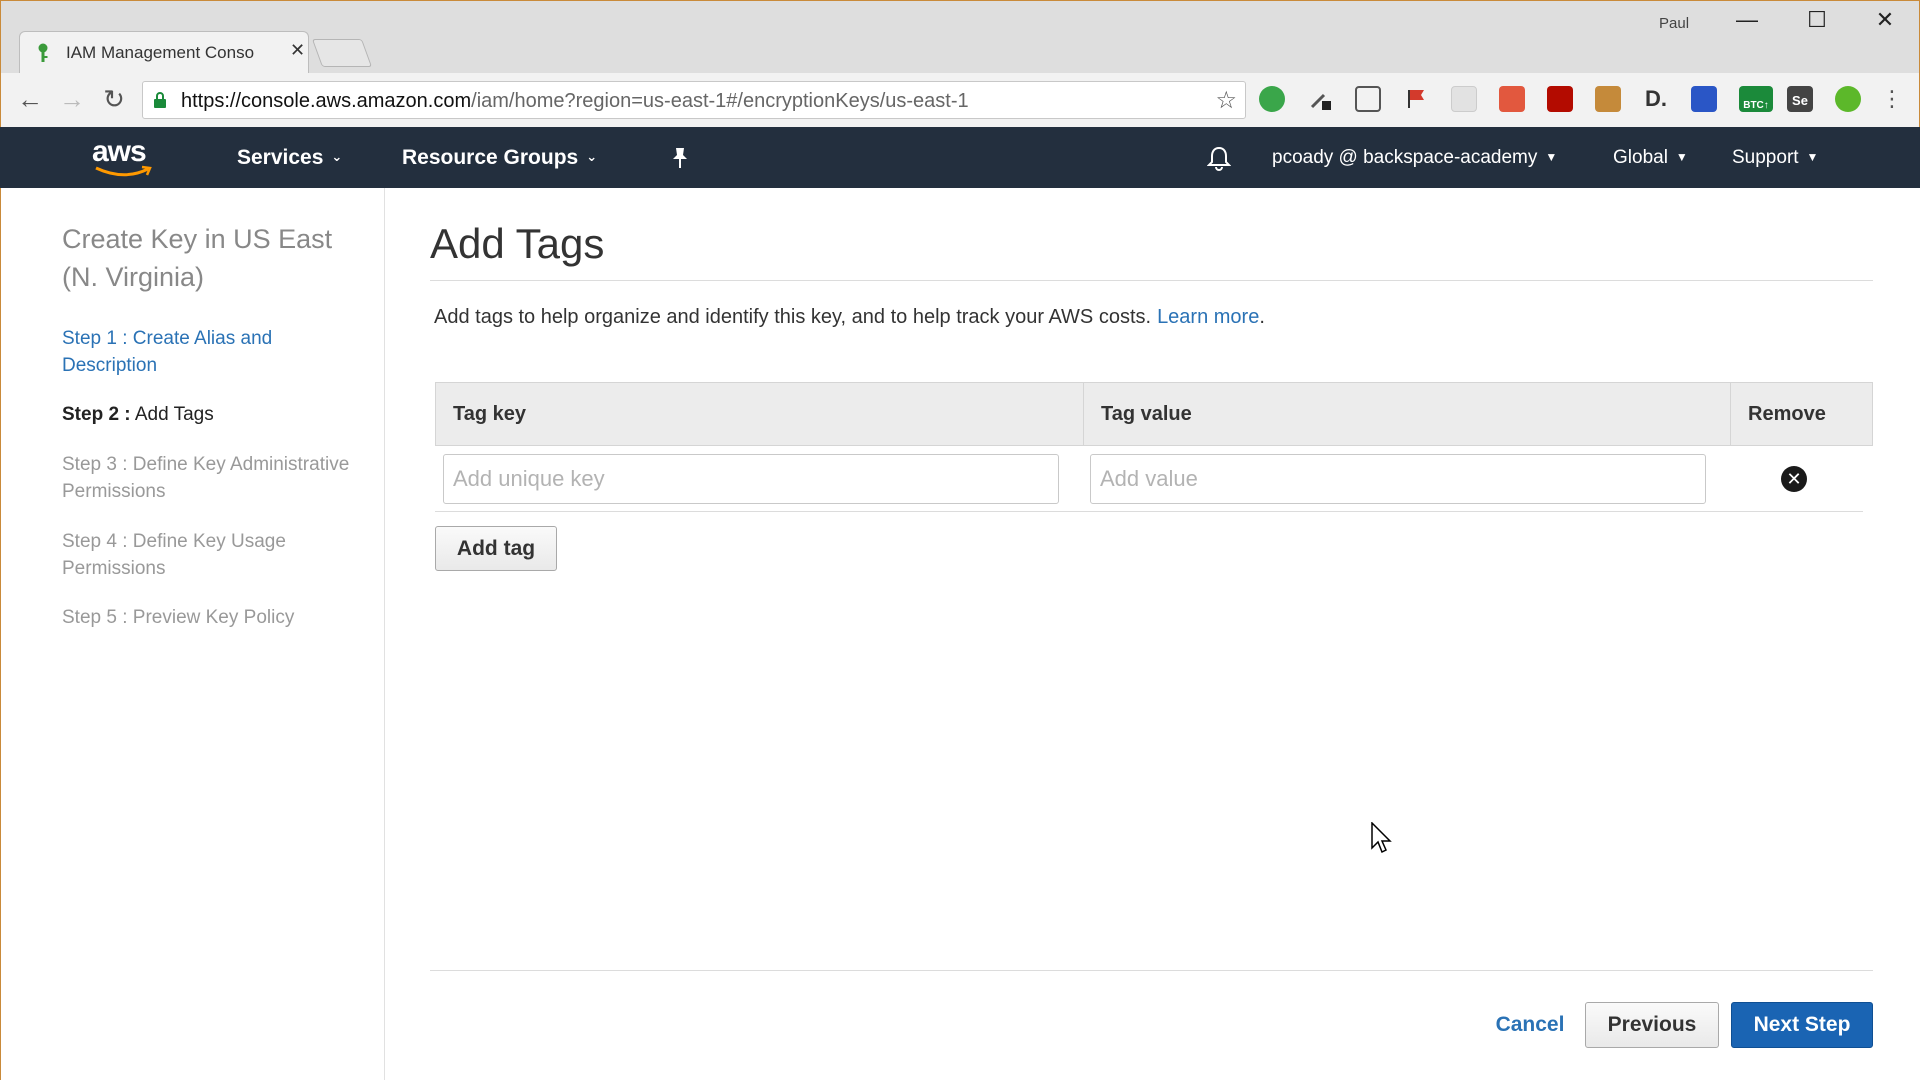 The image size is (1920, 1080). What do you see at coordinates (1652, 1025) in the screenshot?
I see `previous-button: Previous` at bounding box center [1652, 1025].